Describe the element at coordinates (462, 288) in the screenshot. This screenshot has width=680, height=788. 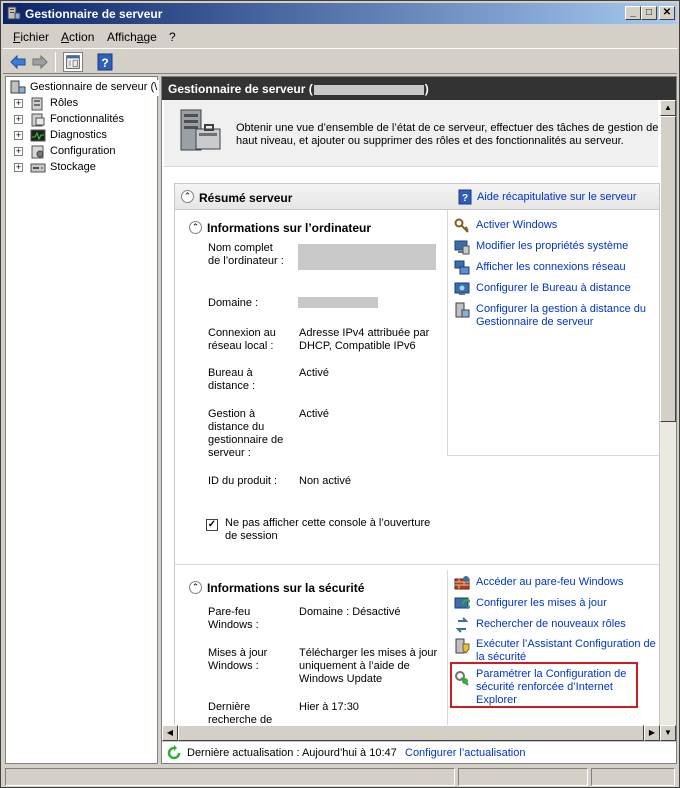
I see `remote-desktop-icon` at that location.